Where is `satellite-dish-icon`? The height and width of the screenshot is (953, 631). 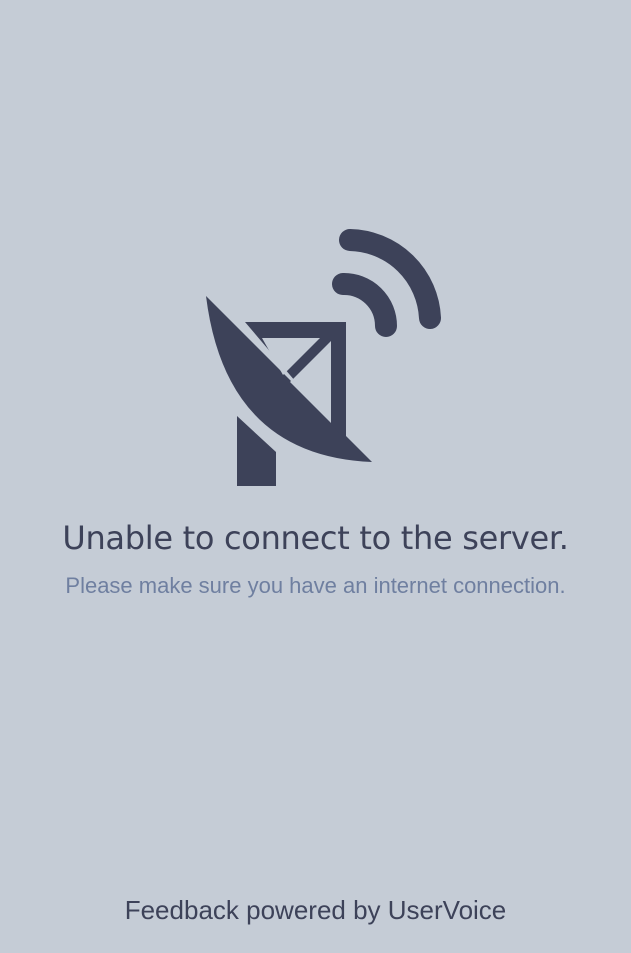
satellite-dish-icon is located at coordinates (325, 358).